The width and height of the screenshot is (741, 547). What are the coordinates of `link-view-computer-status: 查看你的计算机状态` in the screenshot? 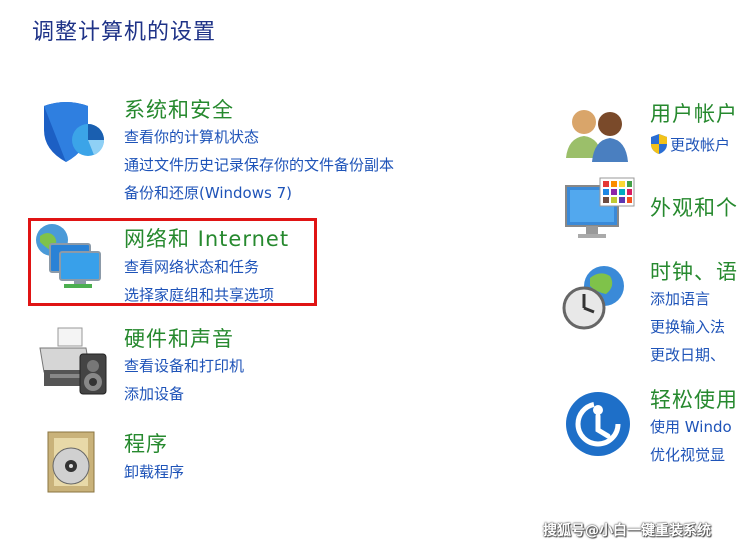 It's located at (191, 136).